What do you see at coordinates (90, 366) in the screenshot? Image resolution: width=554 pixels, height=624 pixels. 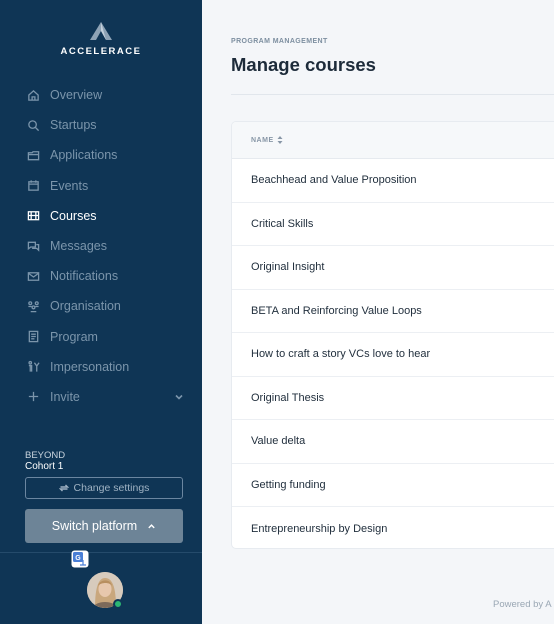 I see `sidebar-item-label: Impersonation` at bounding box center [90, 366].